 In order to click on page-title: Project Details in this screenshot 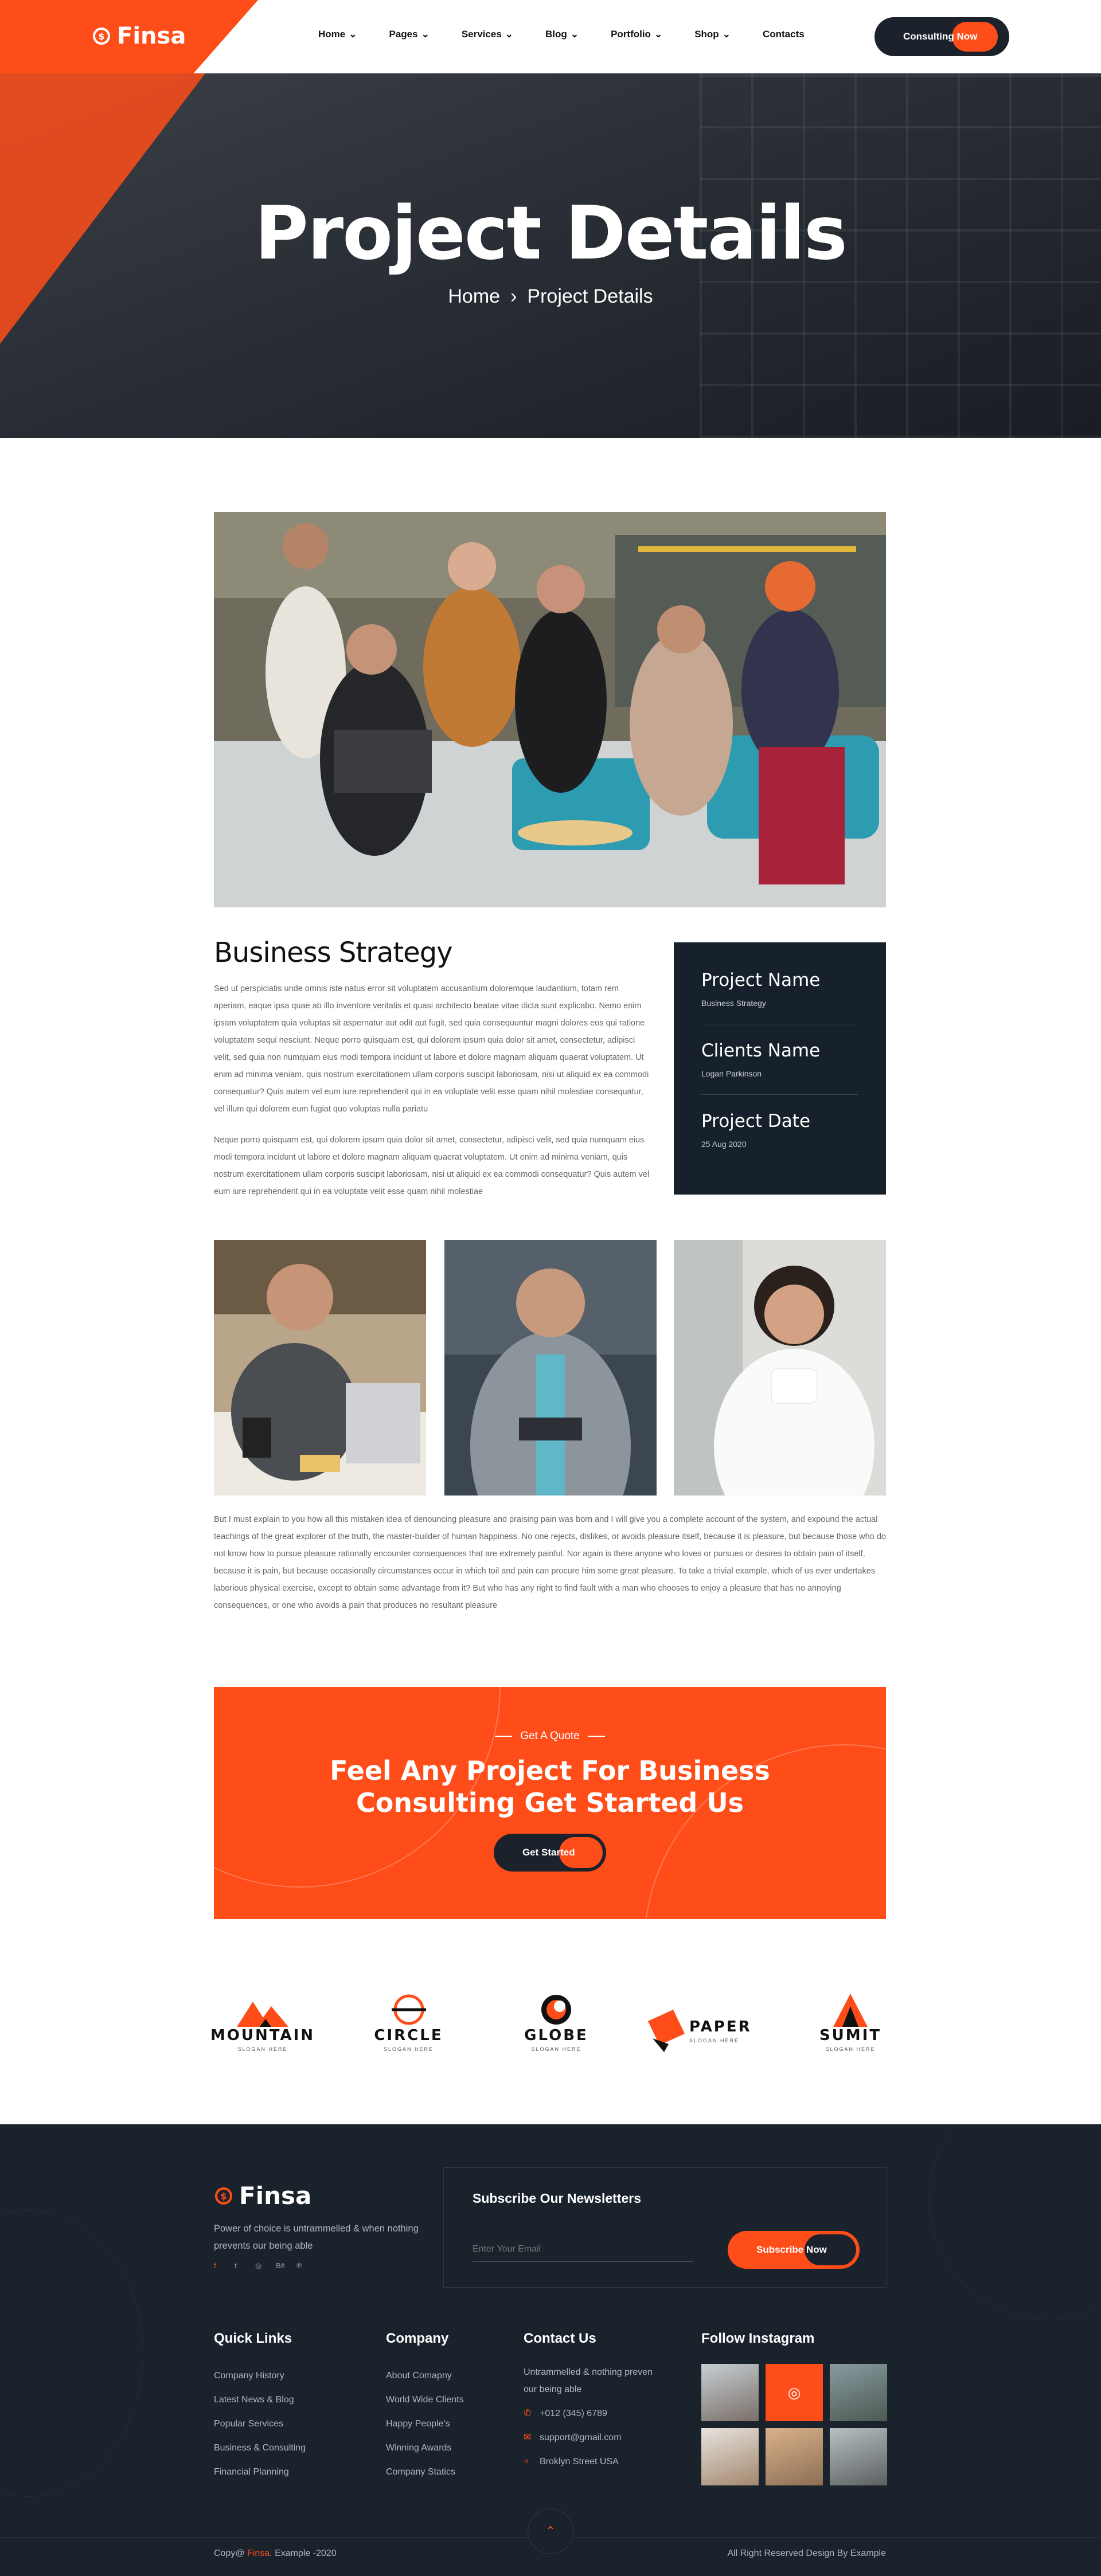, I will do `click(552, 233)`.